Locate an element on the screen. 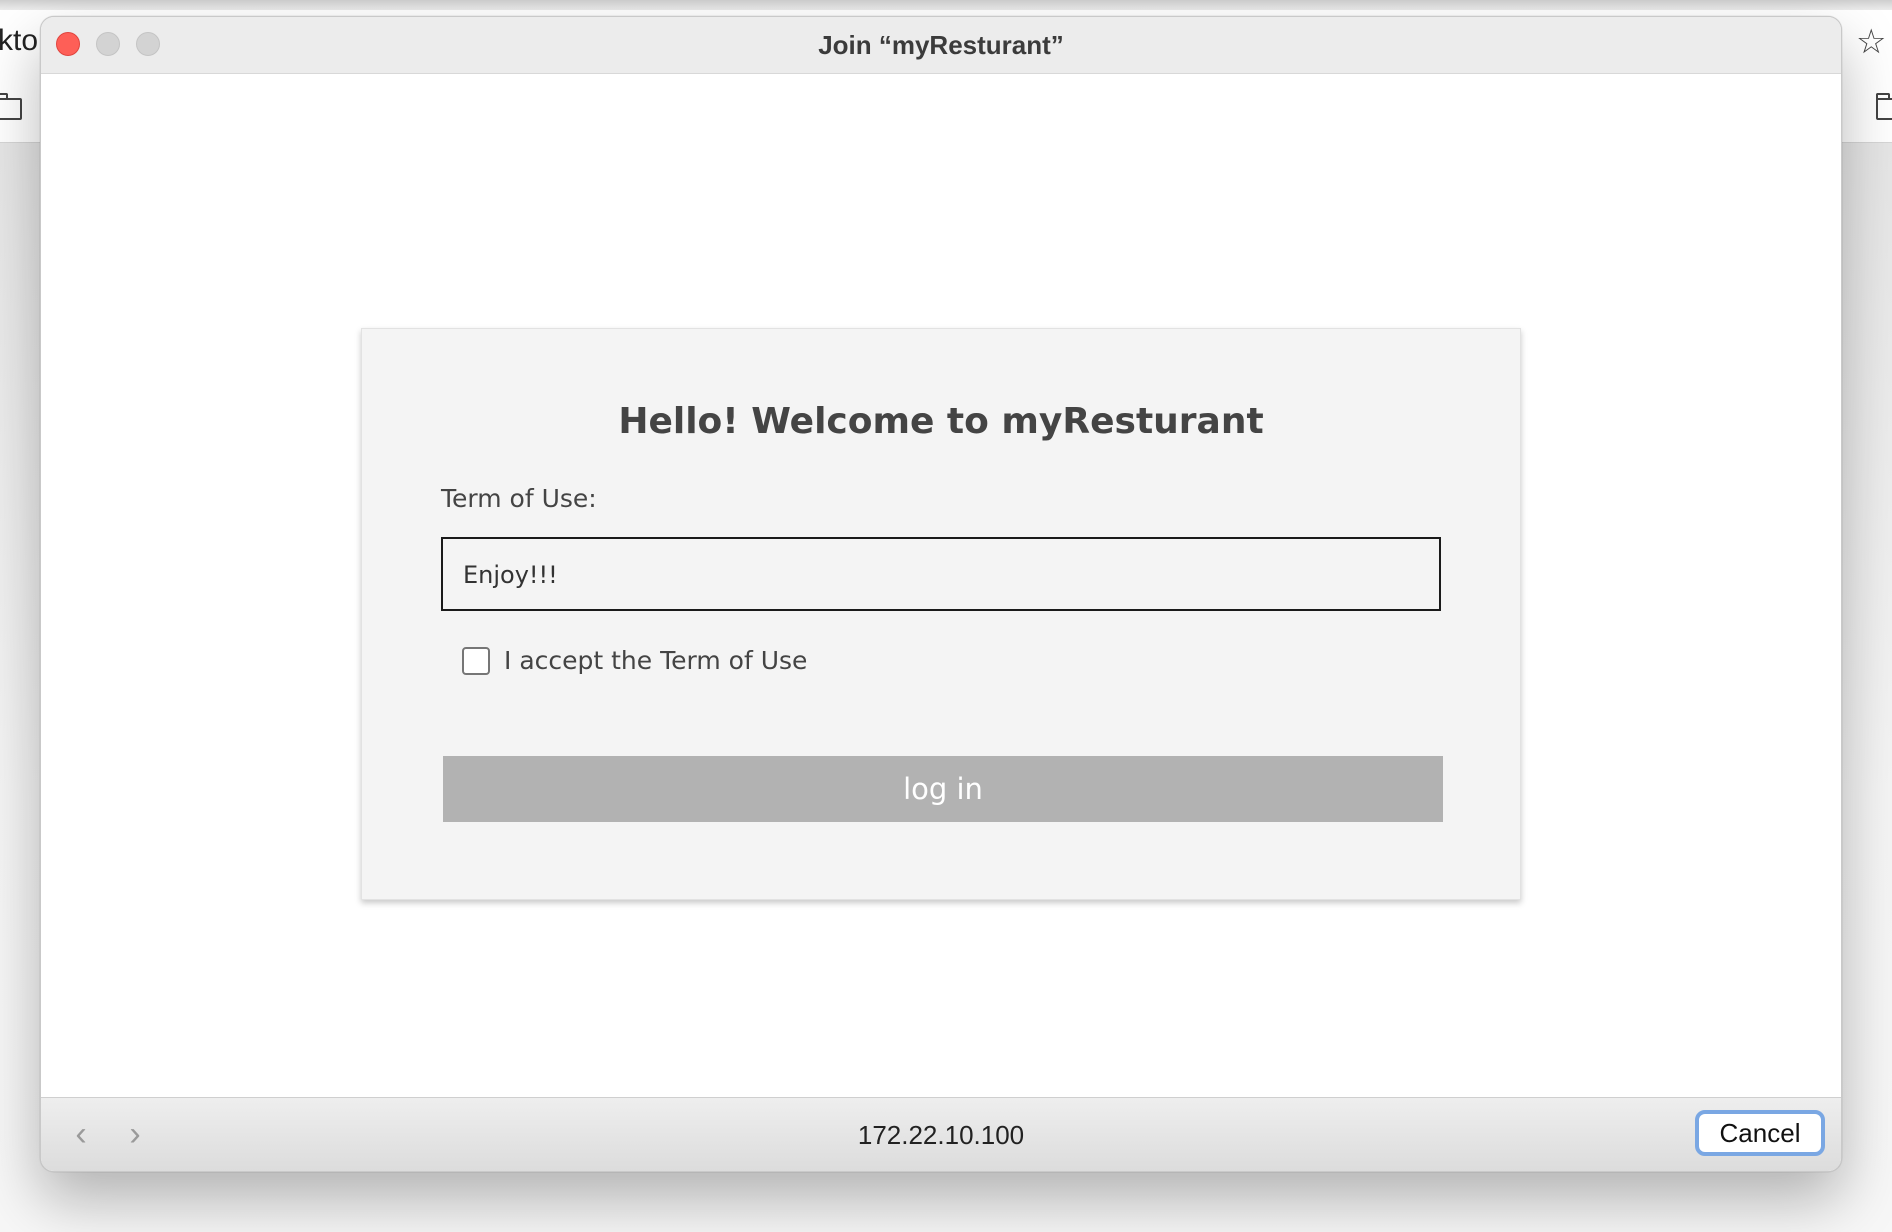 Image resolution: width=1892 pixels, height=1232 pixels. window-title: Join “myResturant” is located at coordinates (941, 45).